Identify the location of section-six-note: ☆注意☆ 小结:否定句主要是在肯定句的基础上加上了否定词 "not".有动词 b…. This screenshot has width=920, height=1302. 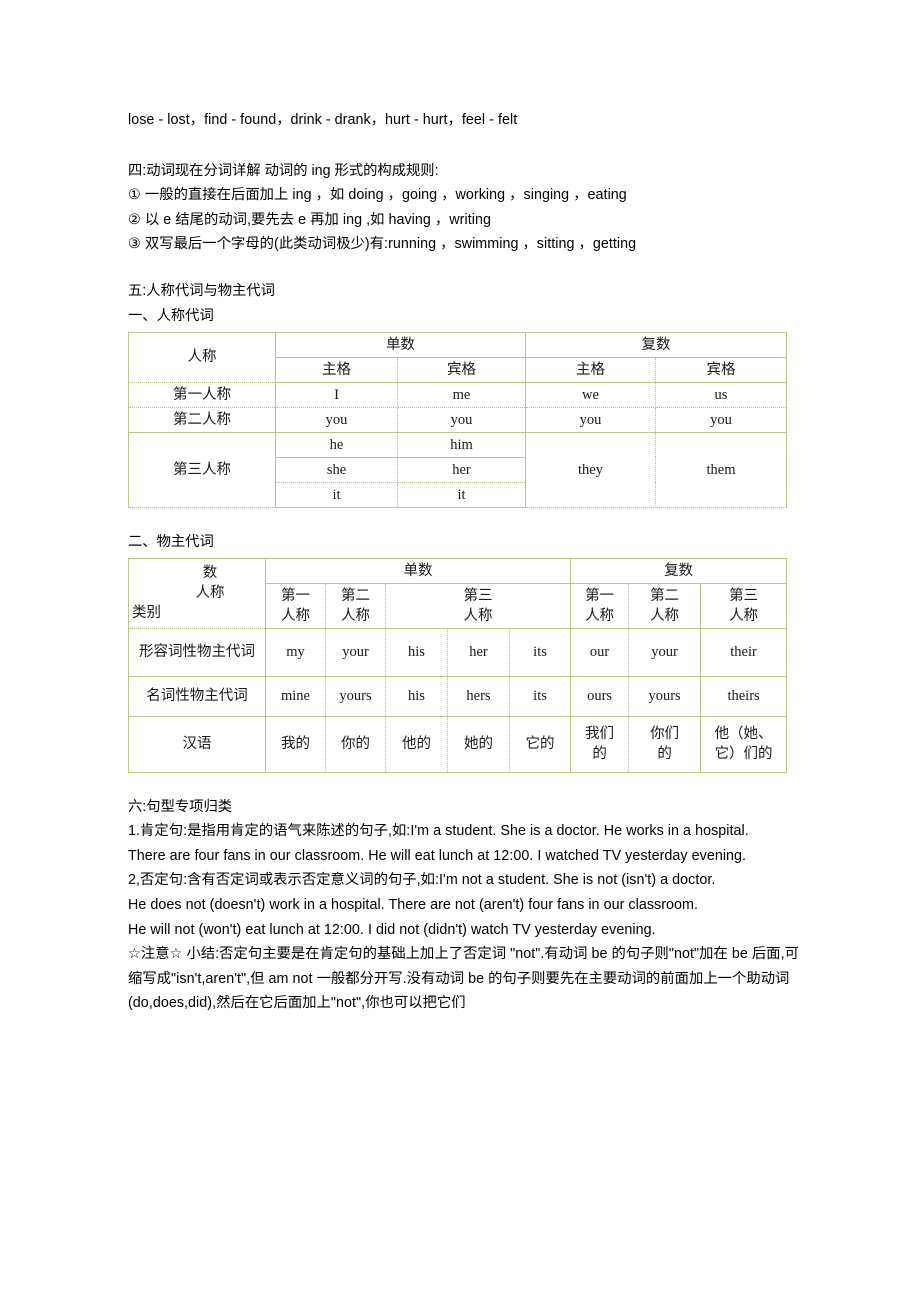
(463, 979).